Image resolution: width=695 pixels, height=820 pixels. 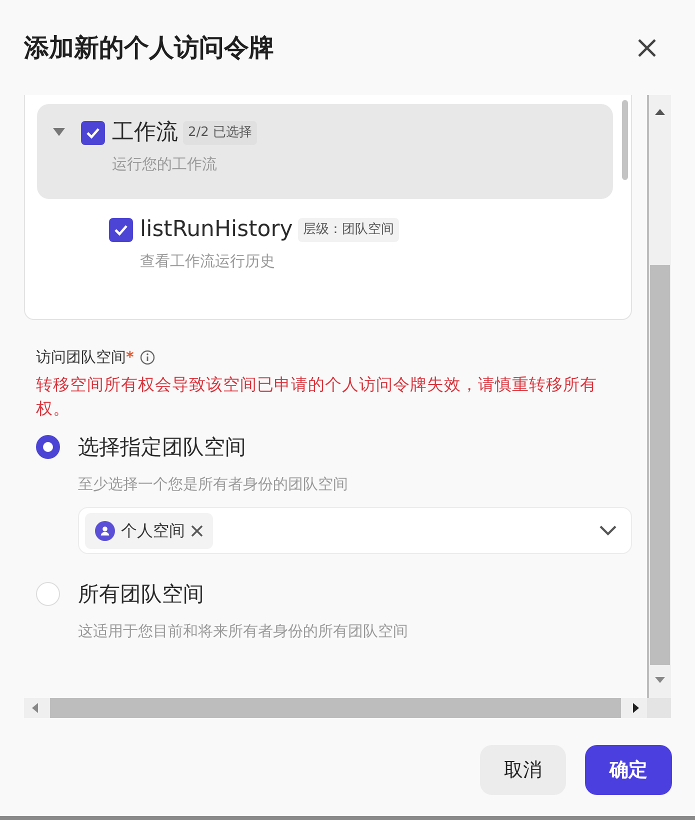 What do you see at coordinates (660, 112) in the screenshot?
I see `scroll-up-icon` at bounding box center [660, 112].